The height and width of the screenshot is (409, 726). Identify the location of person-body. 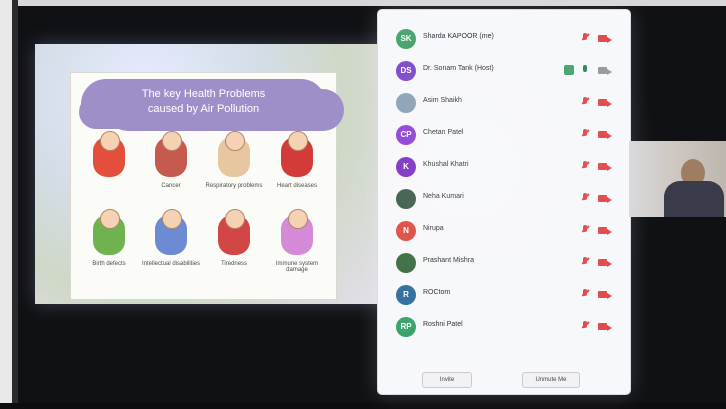
(694, 199).